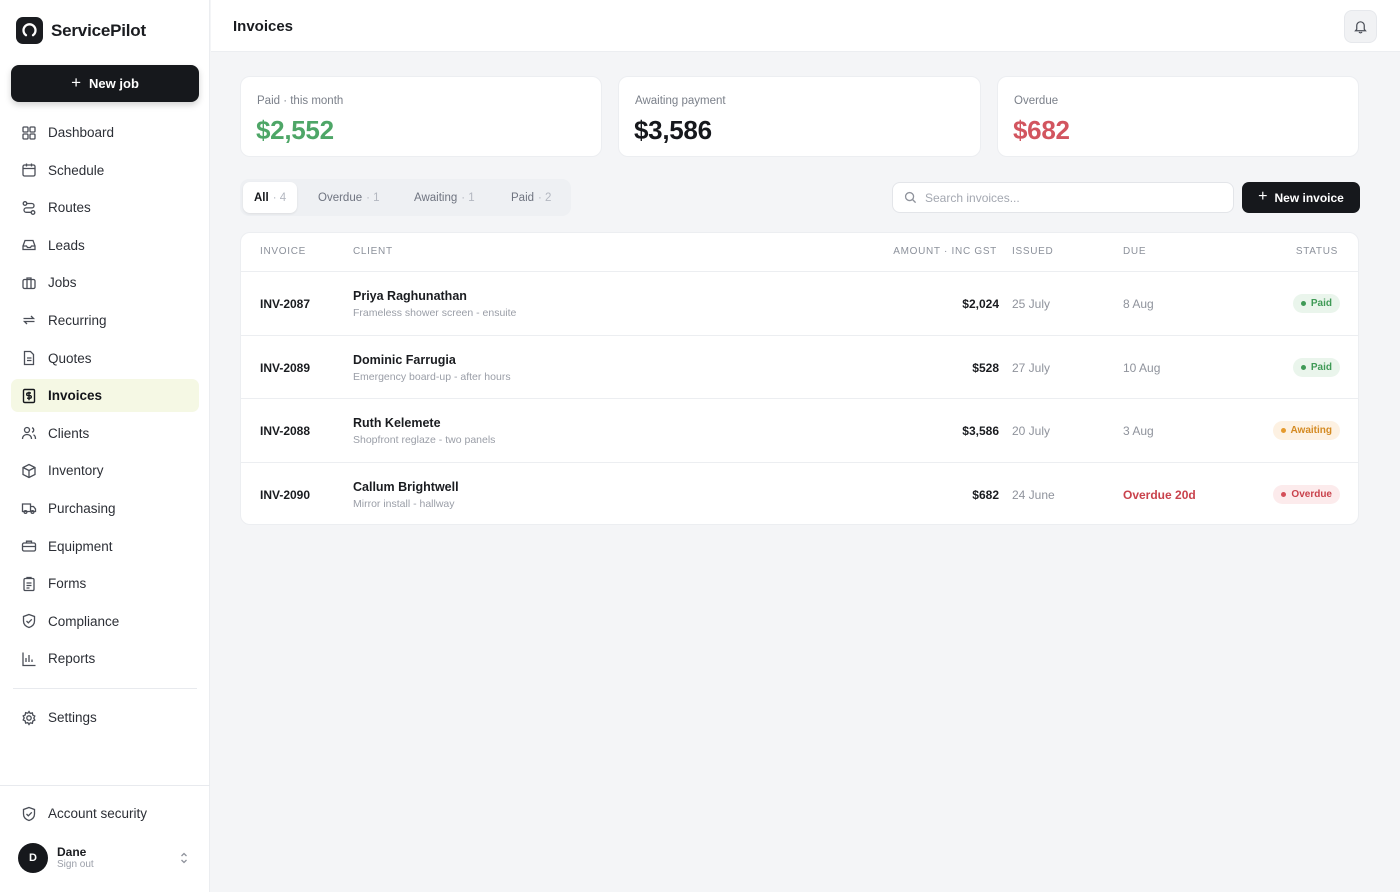 This screenshot has width=1400, height=892. Describe the element at coordinates (62, 283) in the screenshot. I see `sidebar-item-label: Jobs` at that location.